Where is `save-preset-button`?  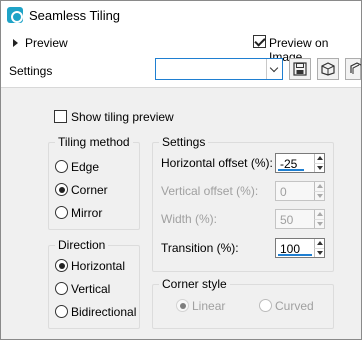 save-preset-button is located at coordinates (300, 69).